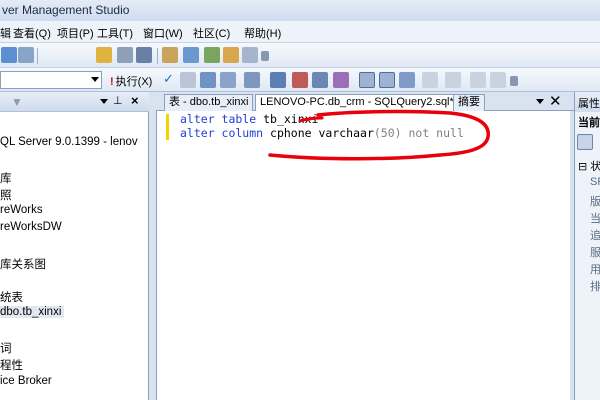 Image resolution: width=600 pixels, height=400 pixels. What do you see at coordinates (11, 365) in the screenshot?
I see `tree-item: 程性` at bounding box center [11, 365].